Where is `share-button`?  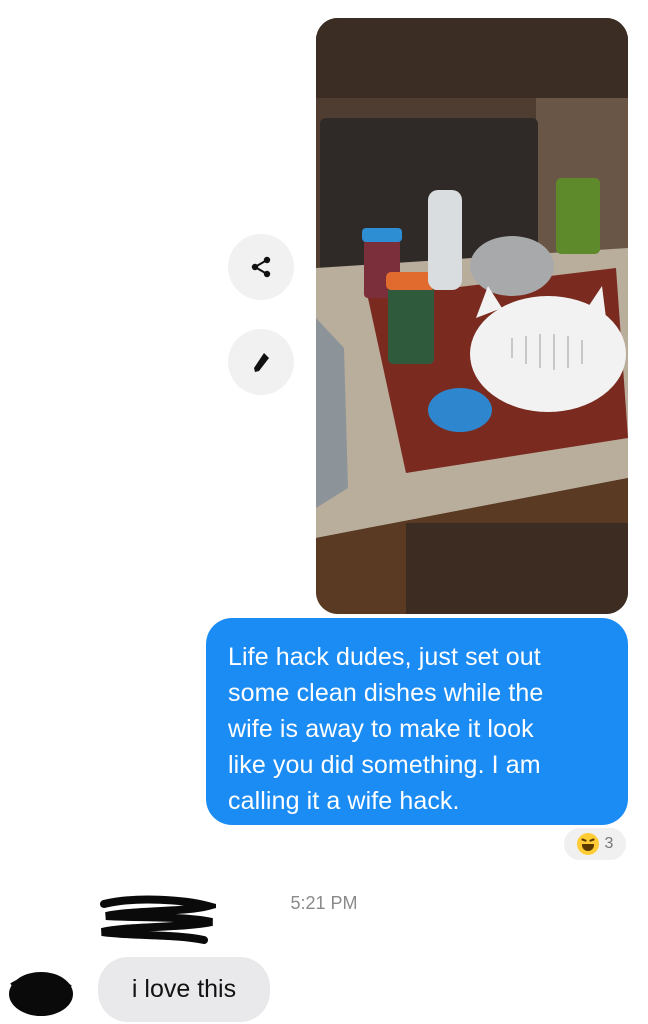 share-button is located at coordinates (261, 267).